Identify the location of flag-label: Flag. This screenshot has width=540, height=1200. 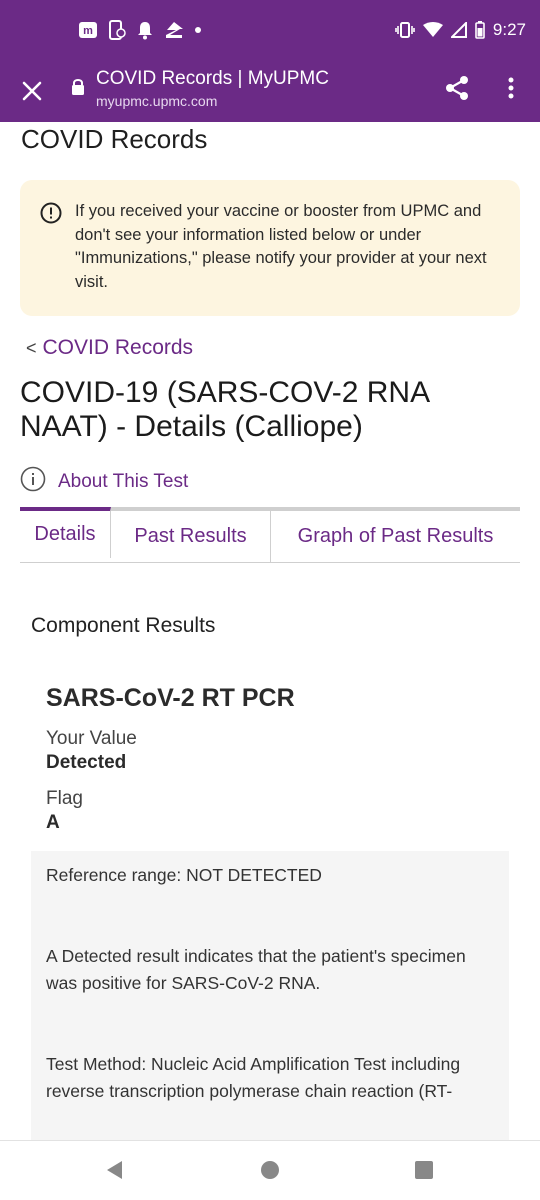
(64, 798).